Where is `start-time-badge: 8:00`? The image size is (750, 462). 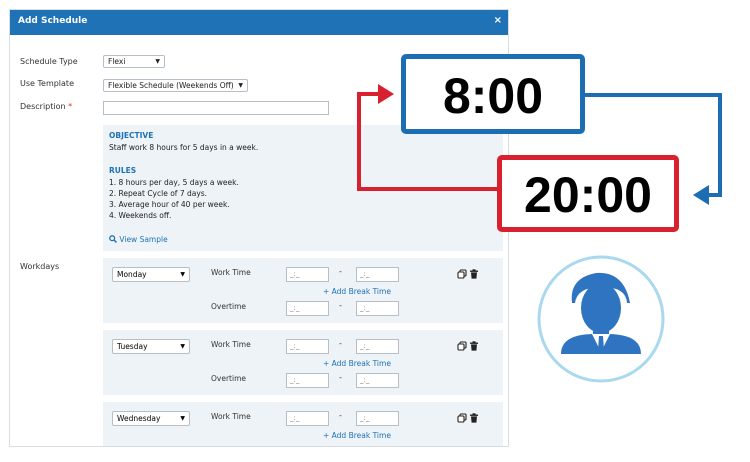 start-time-badge: 8:00 is located at coordinates (493, 94).